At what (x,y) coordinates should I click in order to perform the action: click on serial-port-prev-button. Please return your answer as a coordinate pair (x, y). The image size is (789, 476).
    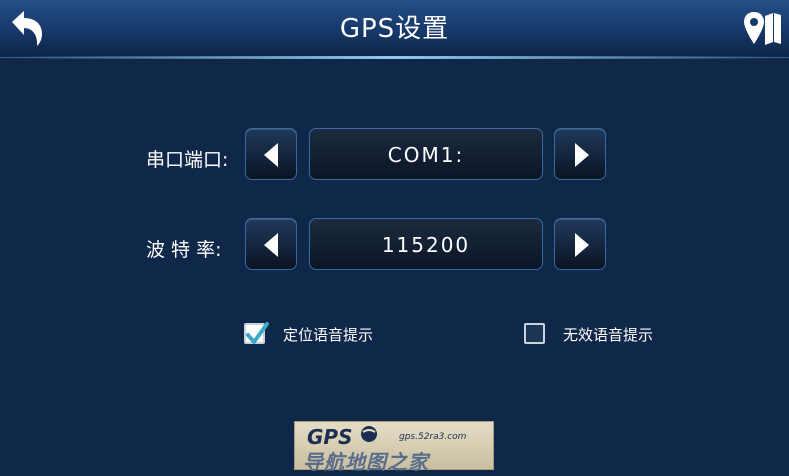
    Looking at the image, I should click on (271, 154).